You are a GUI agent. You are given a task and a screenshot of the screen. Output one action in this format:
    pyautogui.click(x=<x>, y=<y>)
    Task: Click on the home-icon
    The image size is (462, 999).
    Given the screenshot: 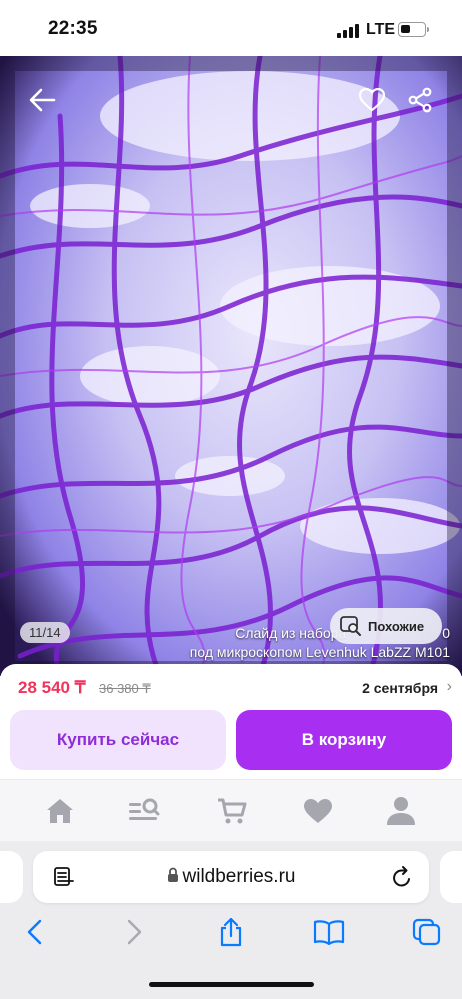 What is the action you would take?
    pyautogui.click(x=60, y=811)
    